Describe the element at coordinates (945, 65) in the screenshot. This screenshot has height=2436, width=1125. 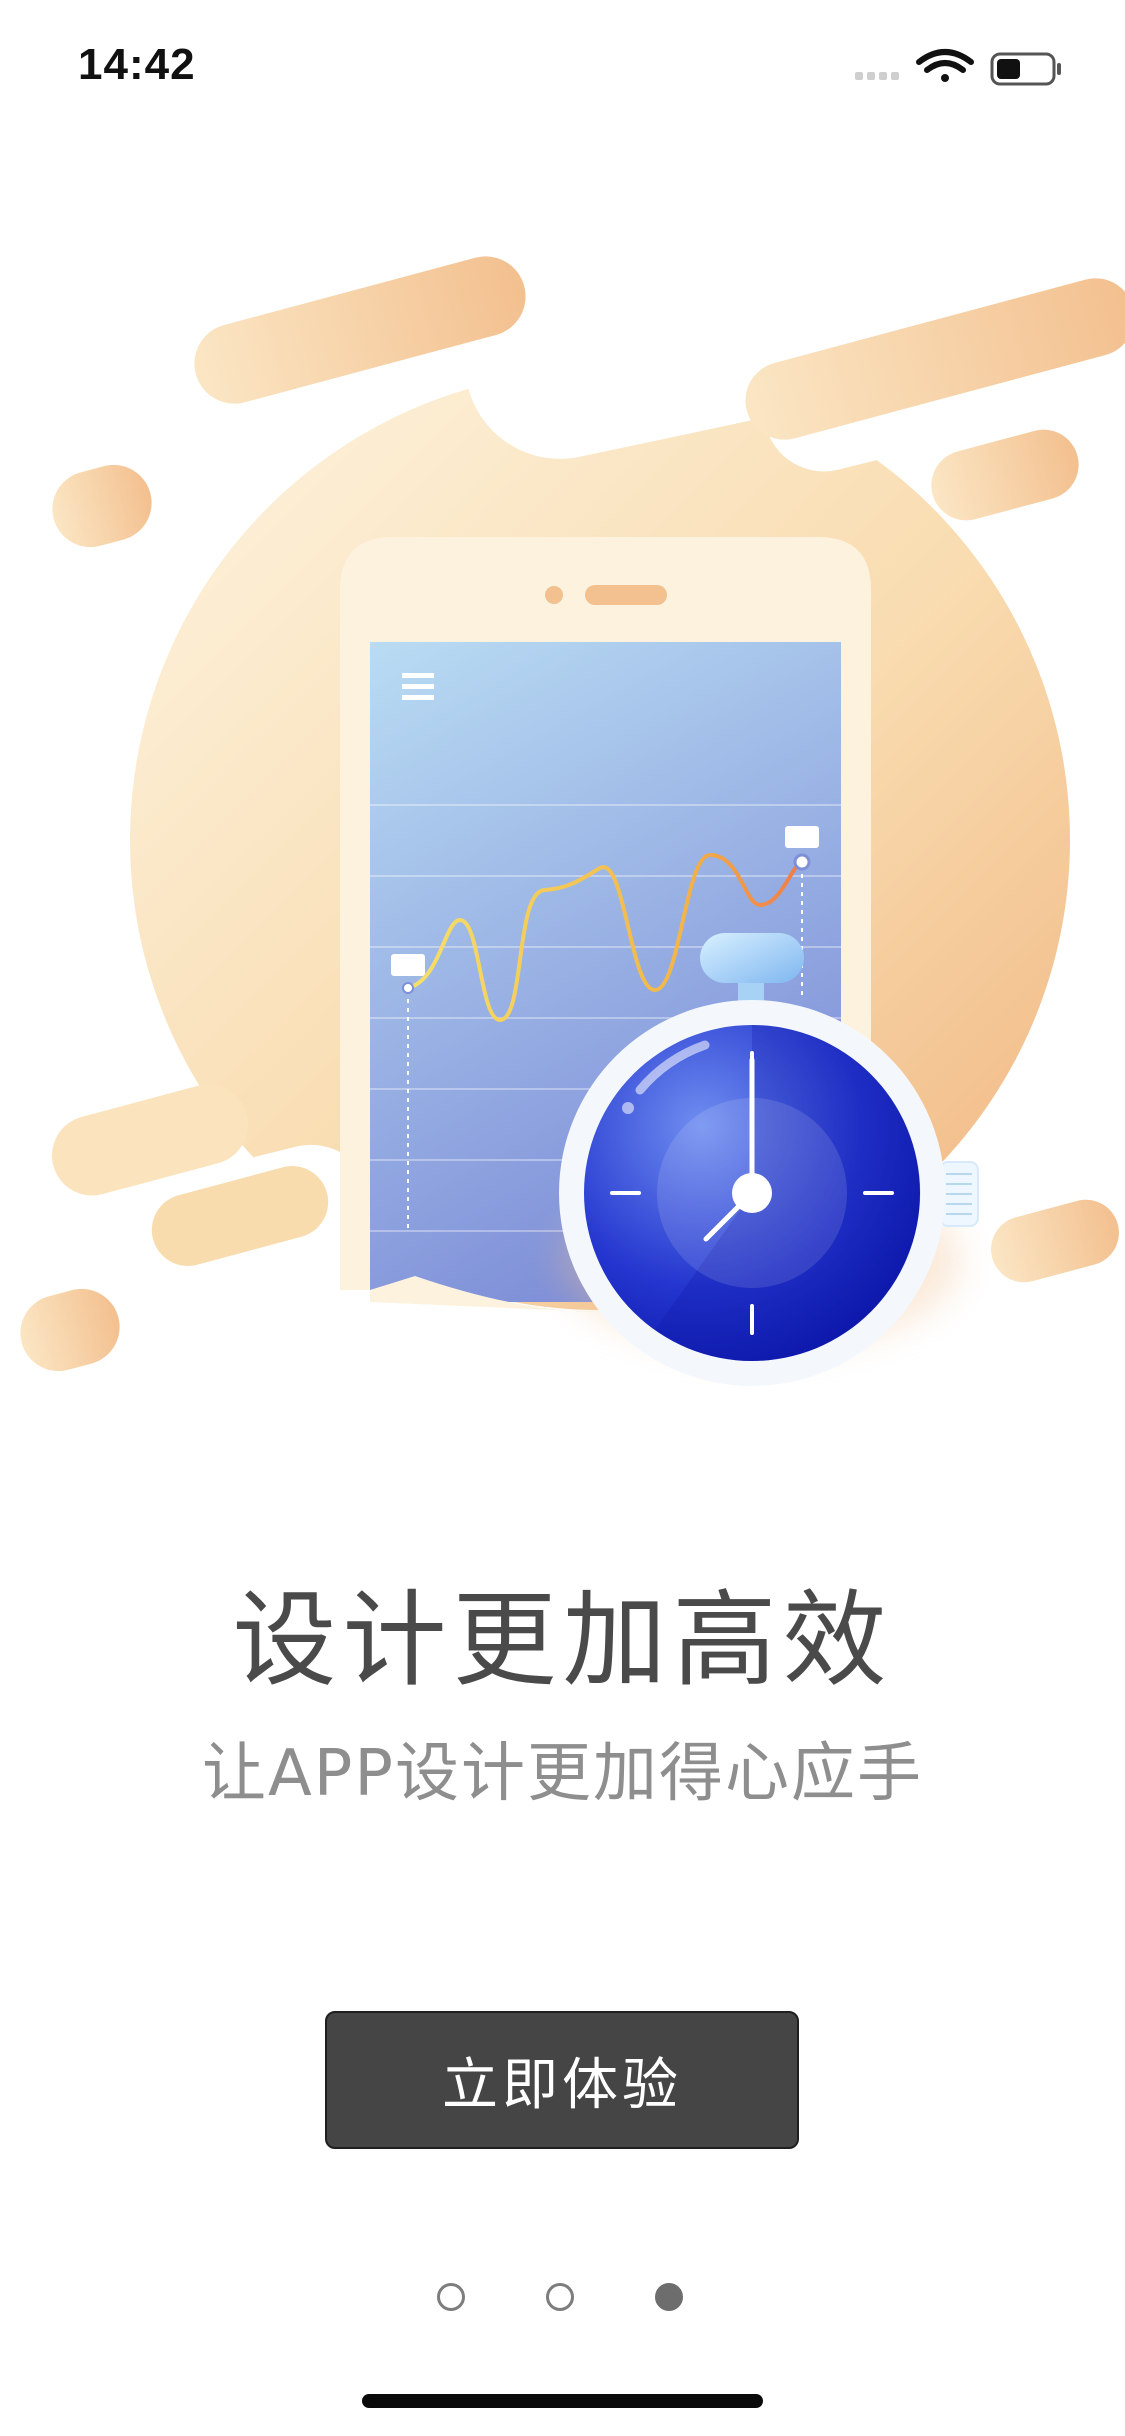
I see `wifi-icon` at that location.